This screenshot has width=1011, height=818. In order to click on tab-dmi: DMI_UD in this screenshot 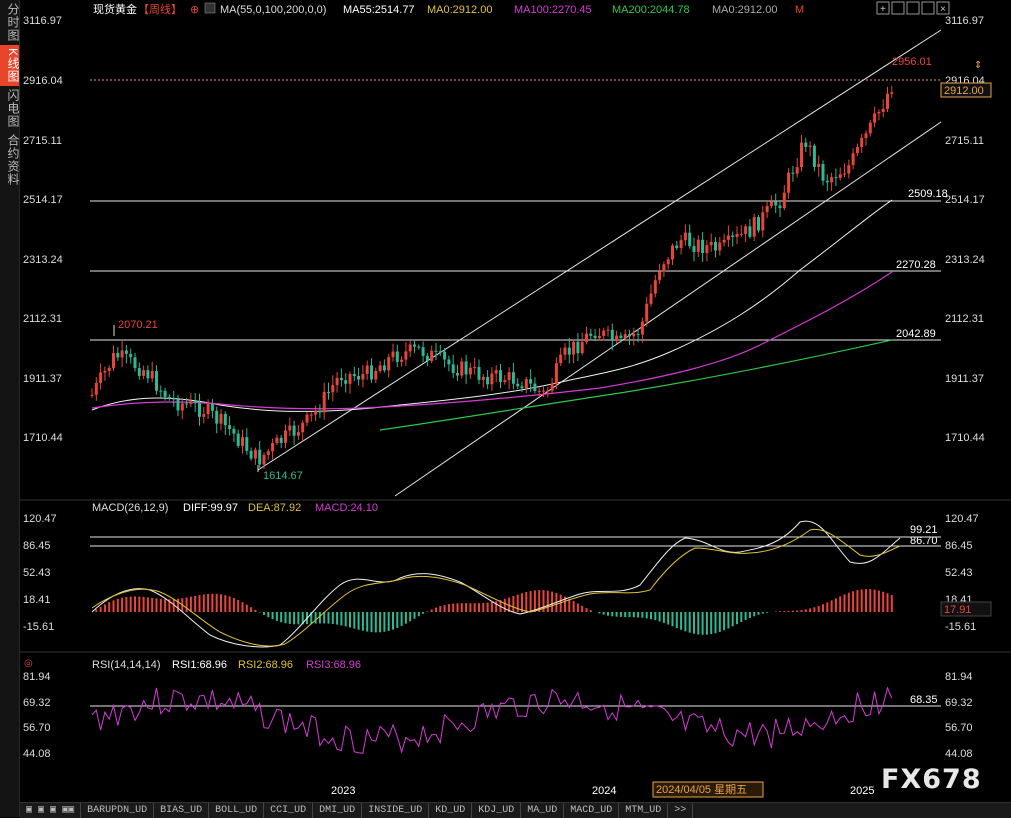, I will do `click(337, 810)`.